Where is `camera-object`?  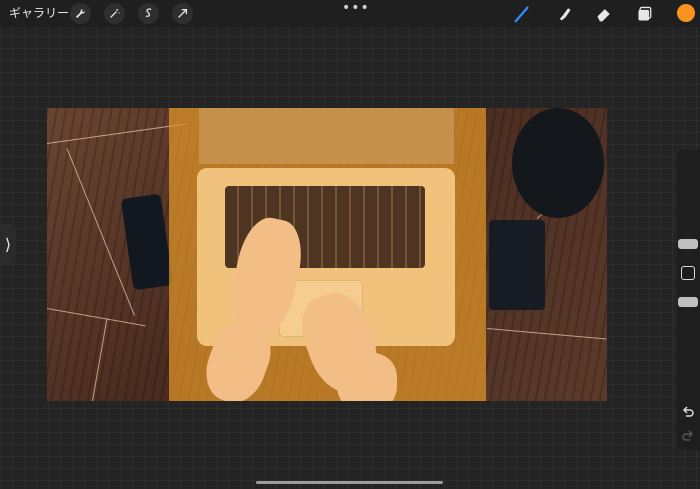 camera-object is located at coordinates (558, 163).